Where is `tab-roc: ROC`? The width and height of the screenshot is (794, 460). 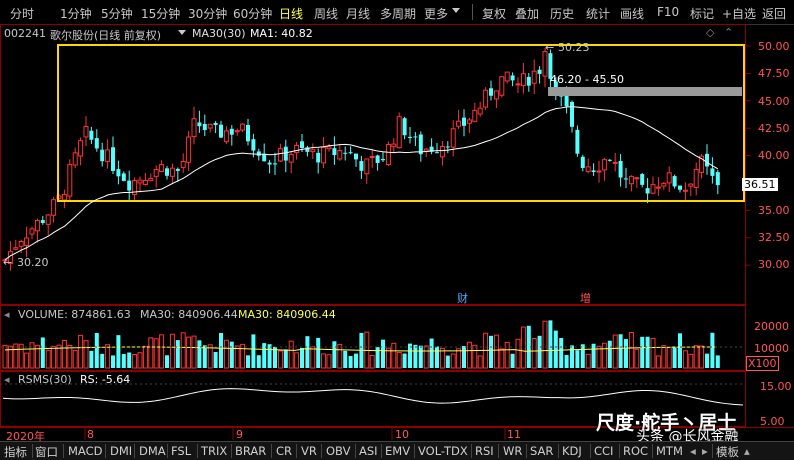 tab-roc: ROC is located at coordinates (635, 451).